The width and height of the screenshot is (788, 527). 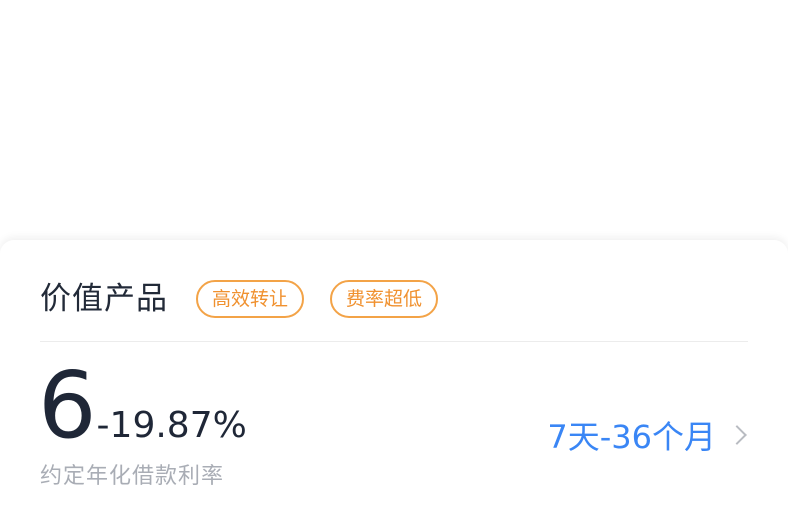 What do you see at coordinates (384, 299) in the screenshot?
I see `tag-low-fee: 费率超低` at bounding box center [384, 299].